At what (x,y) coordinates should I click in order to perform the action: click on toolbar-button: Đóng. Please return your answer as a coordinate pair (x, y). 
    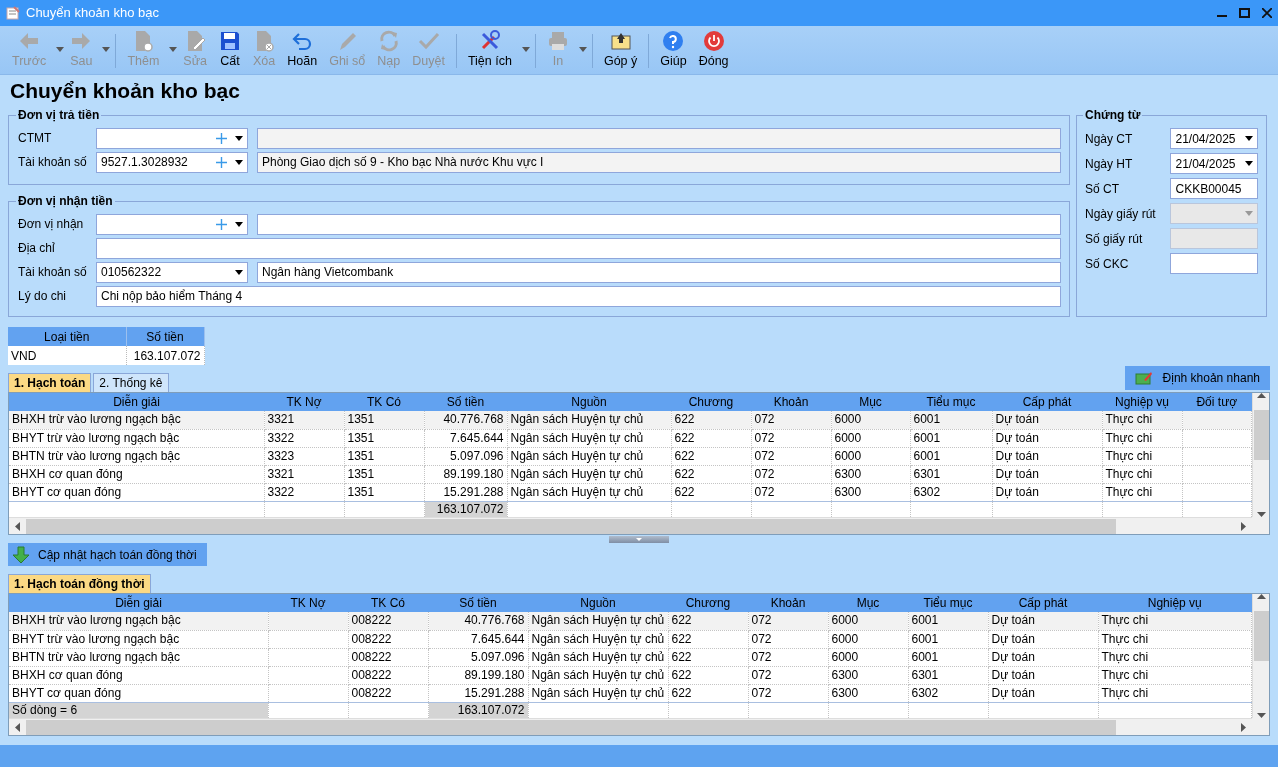
    Looking at the image, I should click on (713, 49).